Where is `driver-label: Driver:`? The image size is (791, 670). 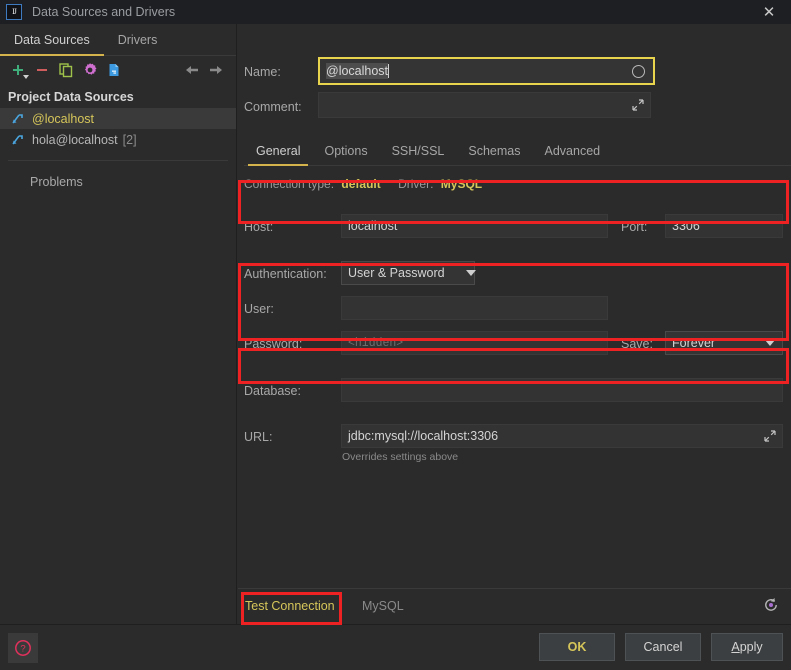 driver-label: Driver: is located at coordinates (416, 184).